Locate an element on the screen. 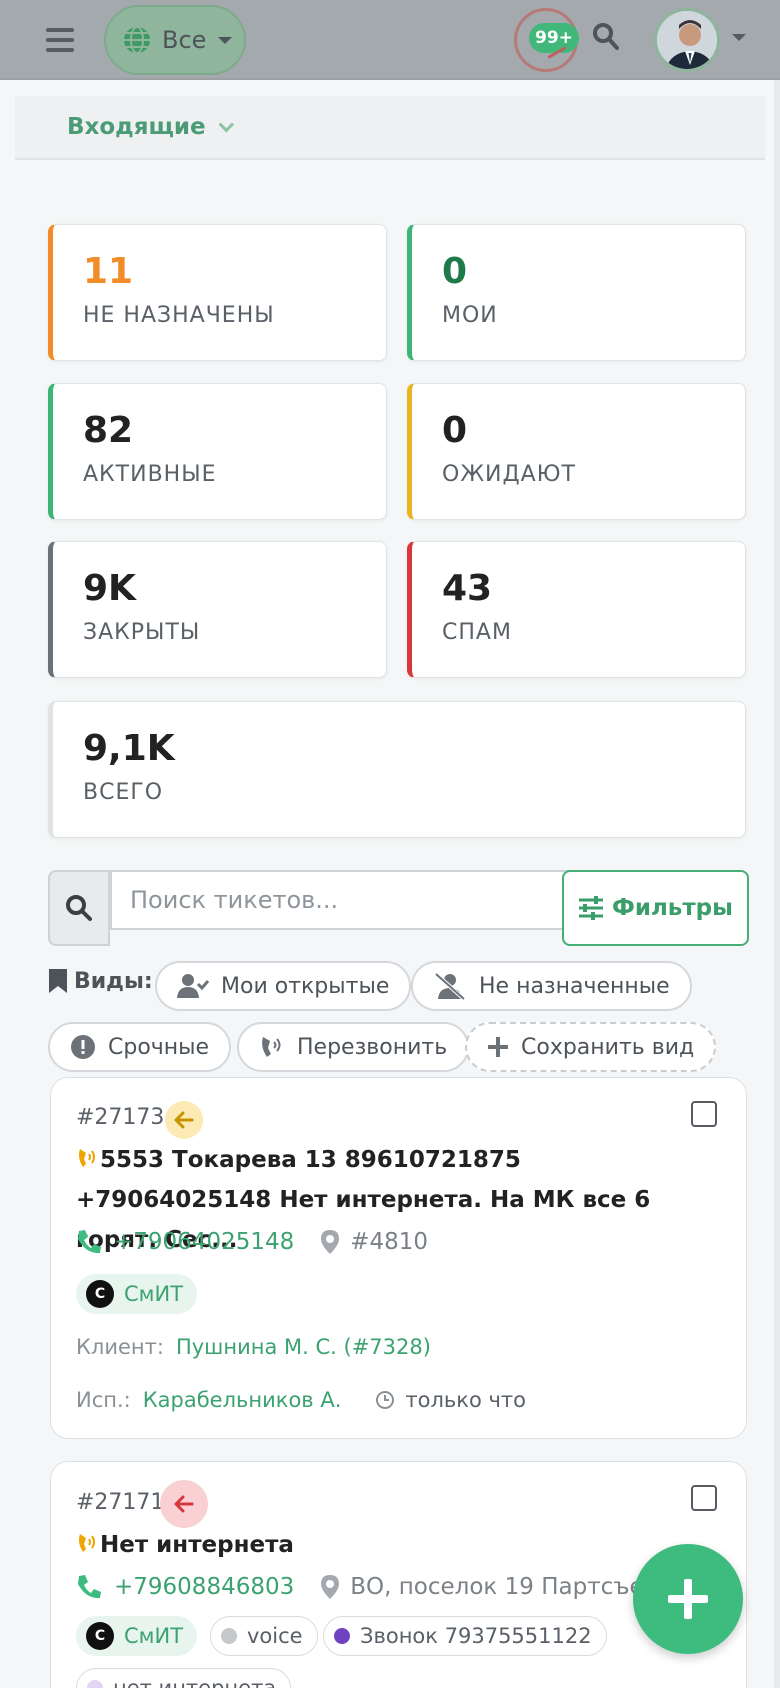 The width and height of the screenshot is (780, 1688). tag-call: Звонок 79375551122 is located at coordinates (465, 1636).